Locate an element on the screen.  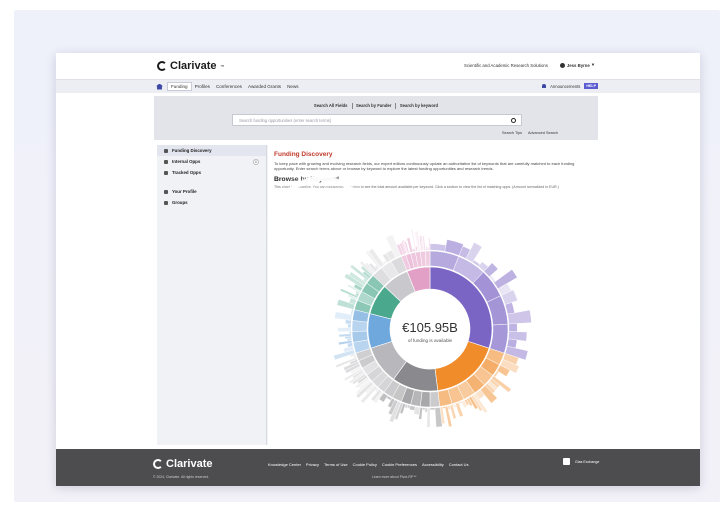
nav-profiles: Profiles is located at coordinates (202, 86).